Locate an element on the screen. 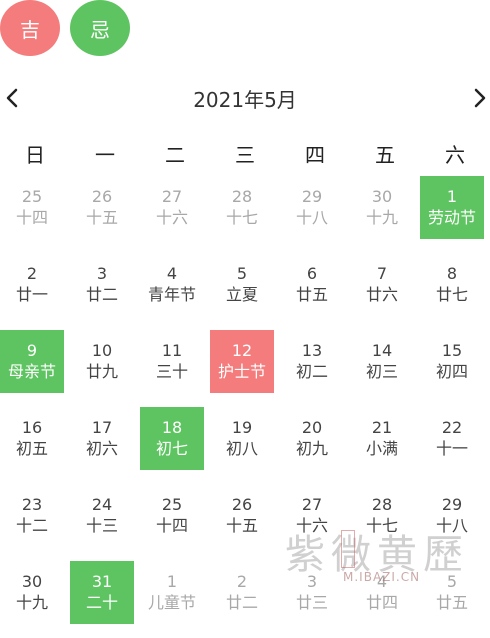  day-cell-box: 26 十五 is located at coordinates (102, 207).